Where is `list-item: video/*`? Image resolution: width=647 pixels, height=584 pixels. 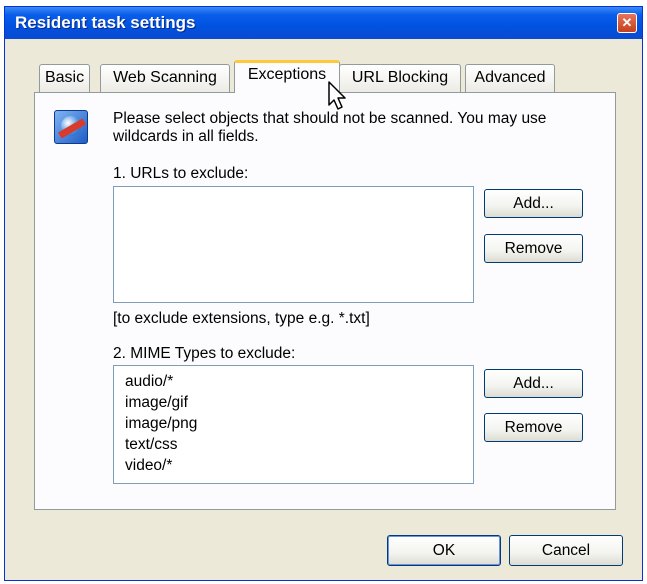
list-item: video/* is located at coordinates (293, 465).